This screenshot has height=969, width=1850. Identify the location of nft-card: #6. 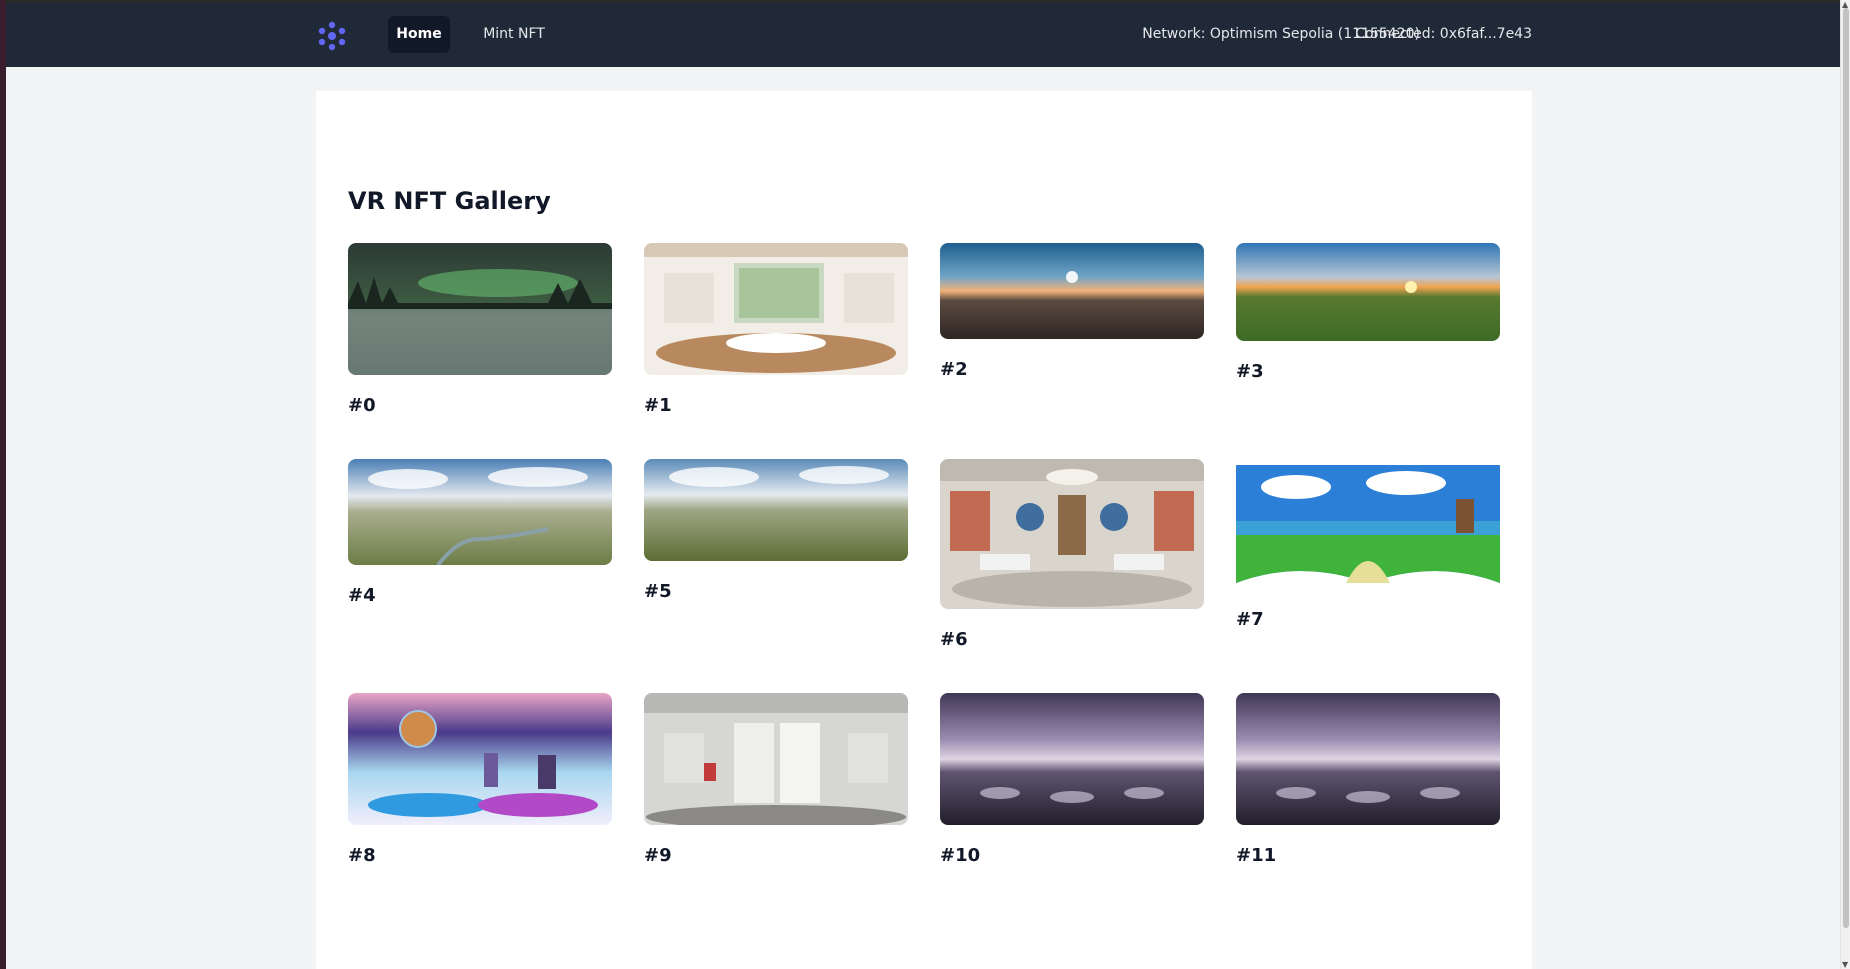
(1072, 554).